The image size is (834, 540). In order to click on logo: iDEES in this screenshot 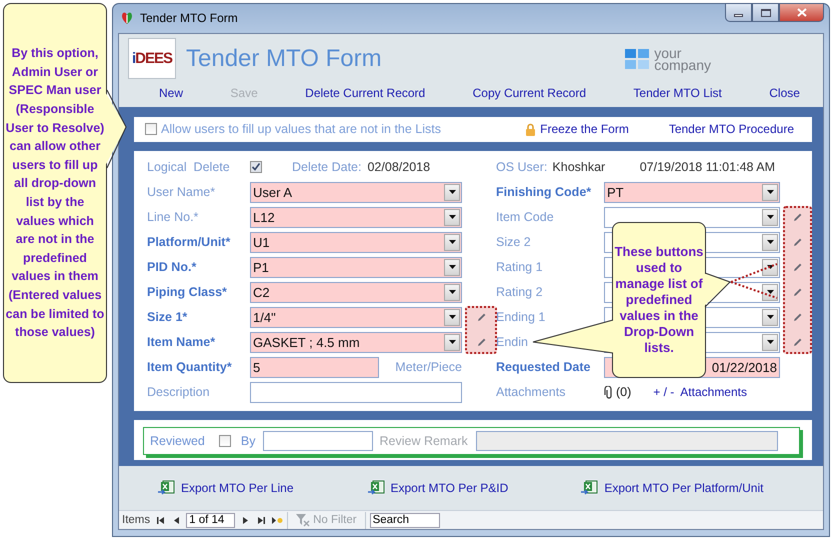, I will do `click(152, 58)`.